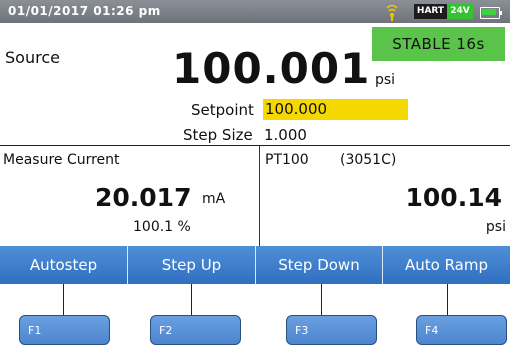 The width and height of the screenshot is (510, 346). I want to click on stable-indicator: STABLE 16s, so click(438, 44).